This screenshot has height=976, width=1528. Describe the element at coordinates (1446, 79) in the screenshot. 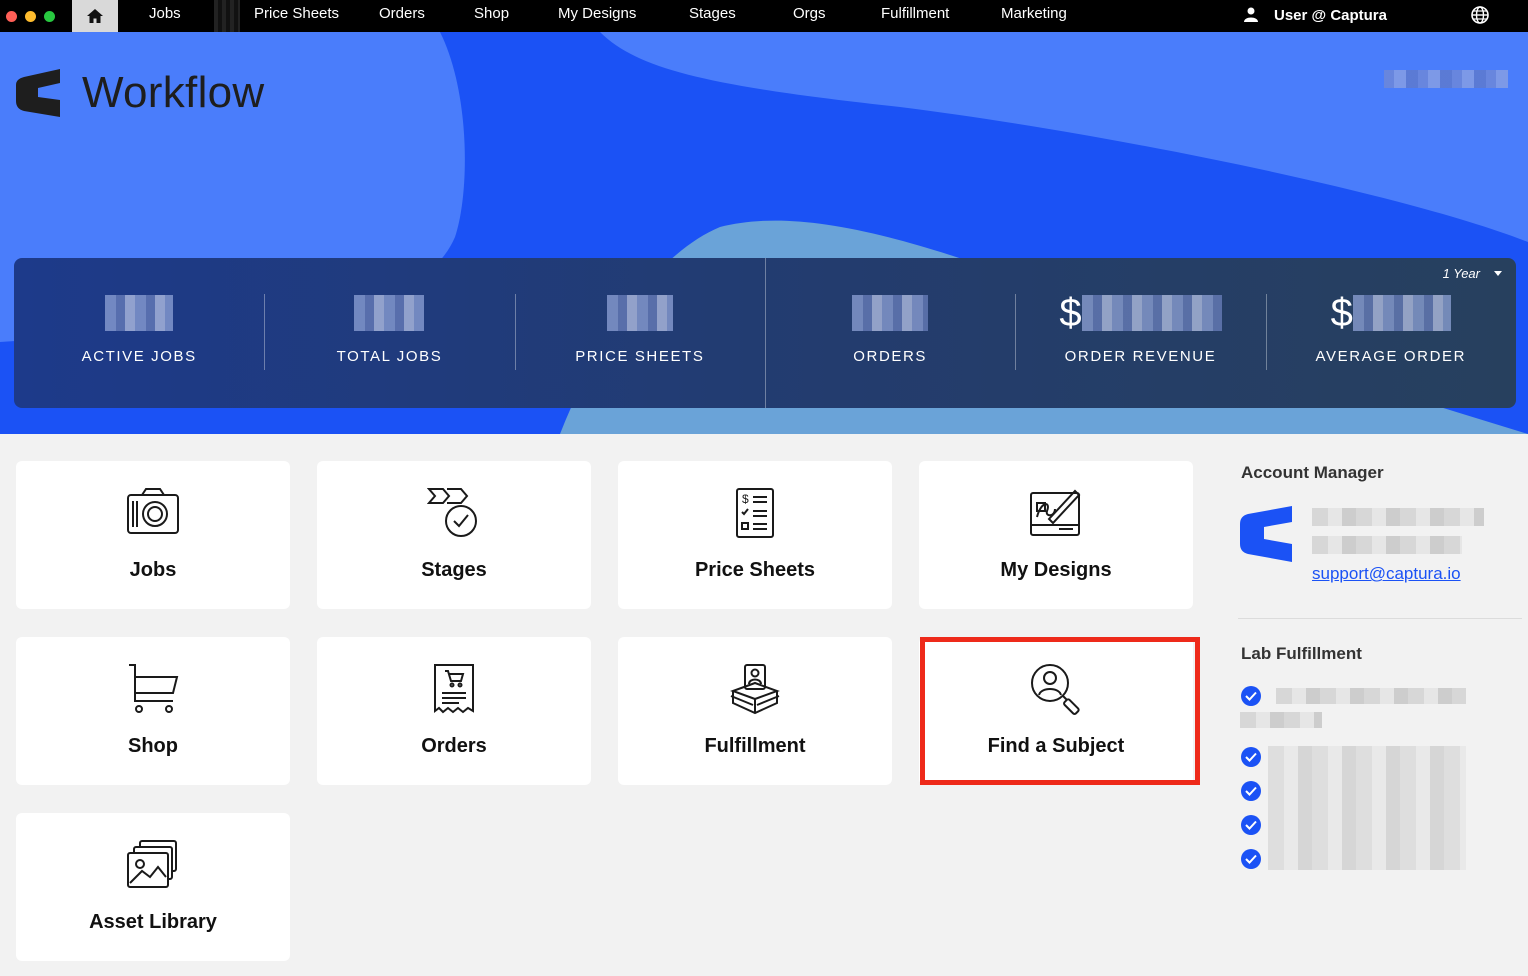

I see `redacted-org-name` at that location.